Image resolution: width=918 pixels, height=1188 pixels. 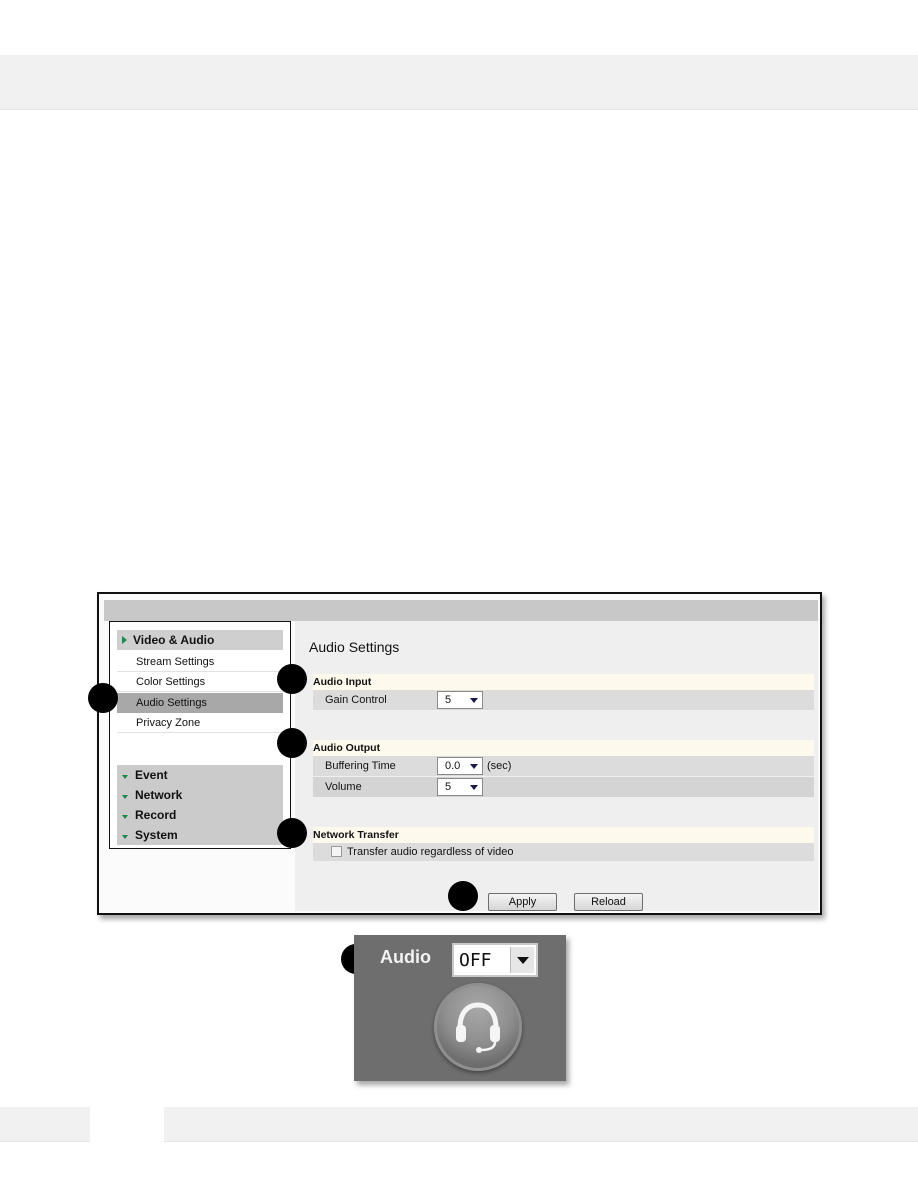 What do you see at coordinates (200, 835) in the screenshot?
I see `nav-group-system: System` at bounding box center [200, 835].